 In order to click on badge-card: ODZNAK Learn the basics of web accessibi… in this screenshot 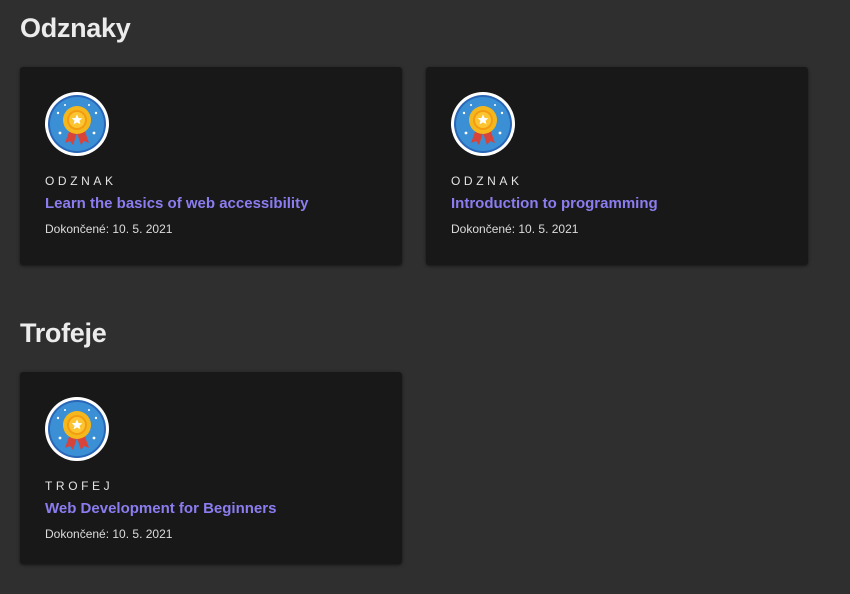, I will do `click(211, 166)`.